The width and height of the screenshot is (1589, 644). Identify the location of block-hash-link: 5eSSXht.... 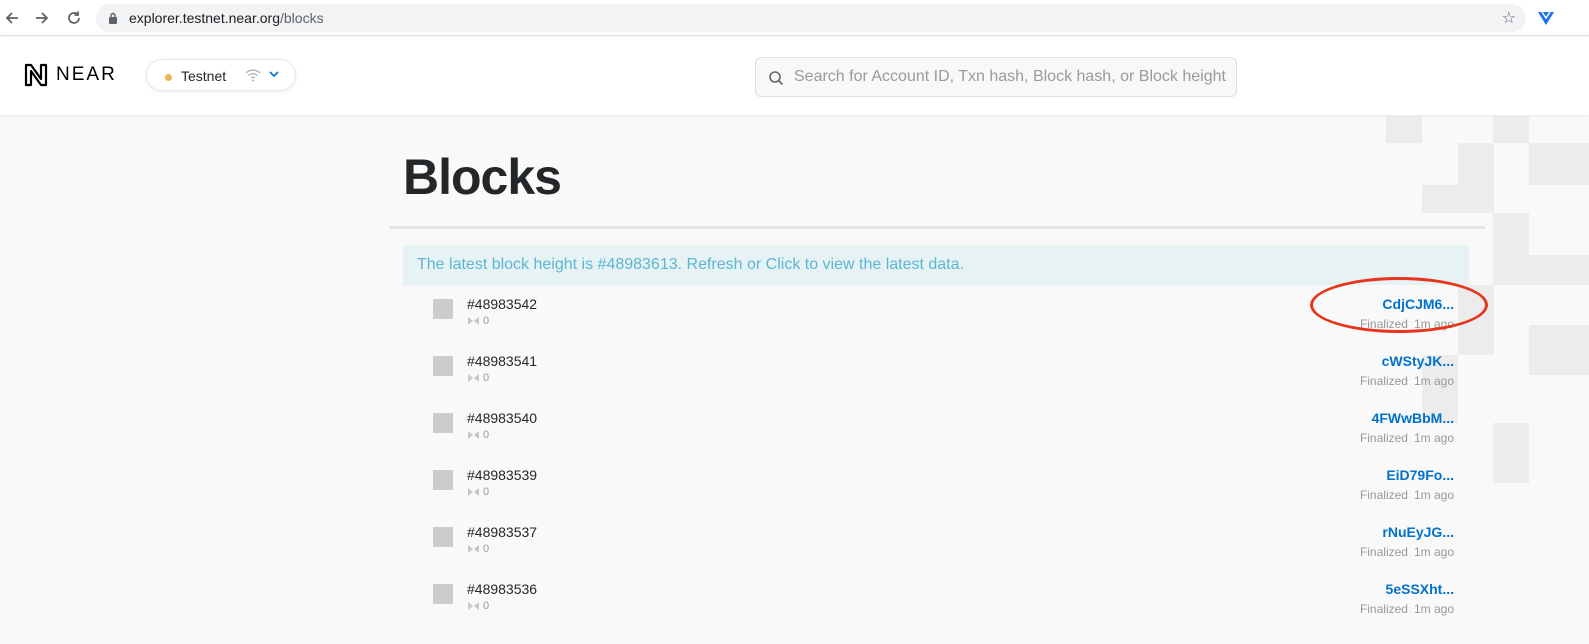
(1420, 589).